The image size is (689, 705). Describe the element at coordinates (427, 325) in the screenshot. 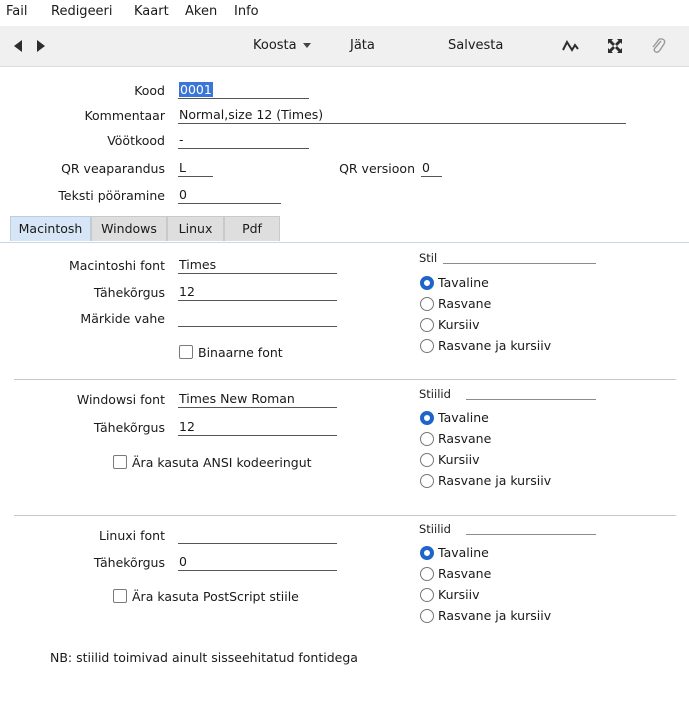

I see `mac-style-radio-kursiiv` at that location.